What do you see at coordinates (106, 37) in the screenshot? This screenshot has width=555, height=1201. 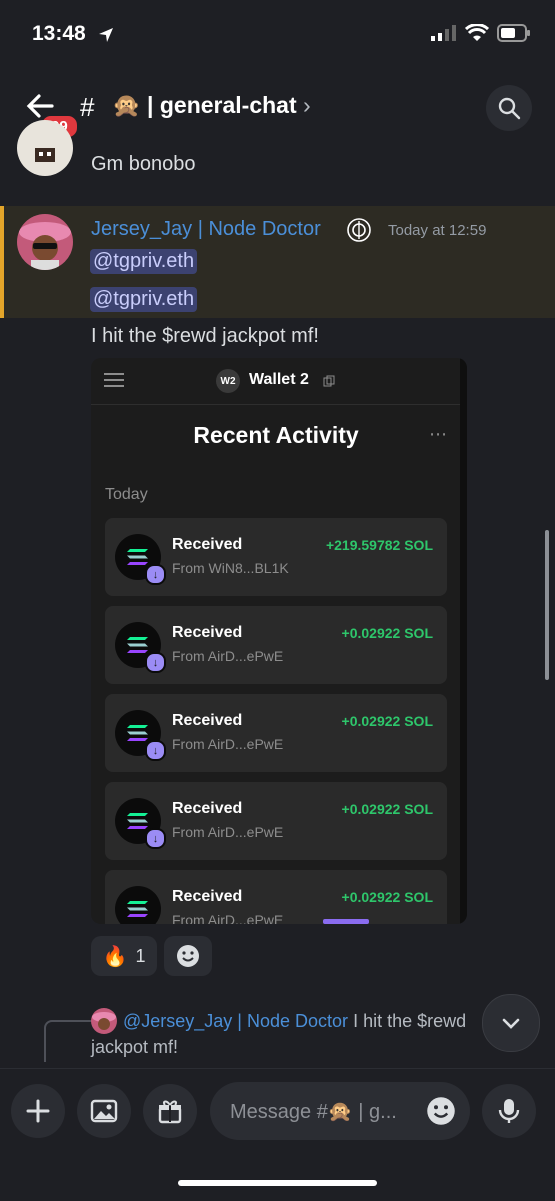 I see `location-arrow-icon` at bounding box center [106, 37].